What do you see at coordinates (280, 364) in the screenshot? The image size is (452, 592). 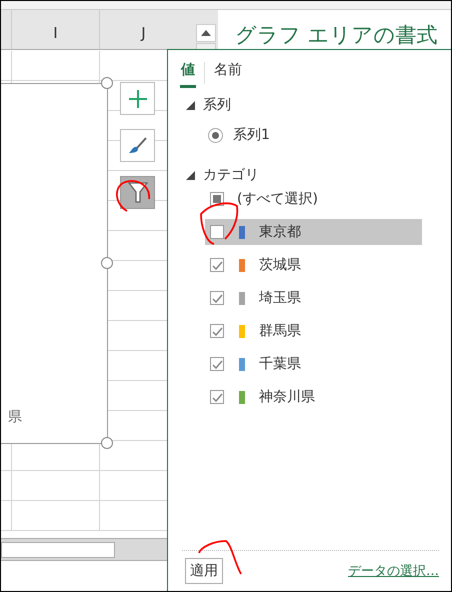 I see `category-label: 千葉県` at bounding box center [280, 364].